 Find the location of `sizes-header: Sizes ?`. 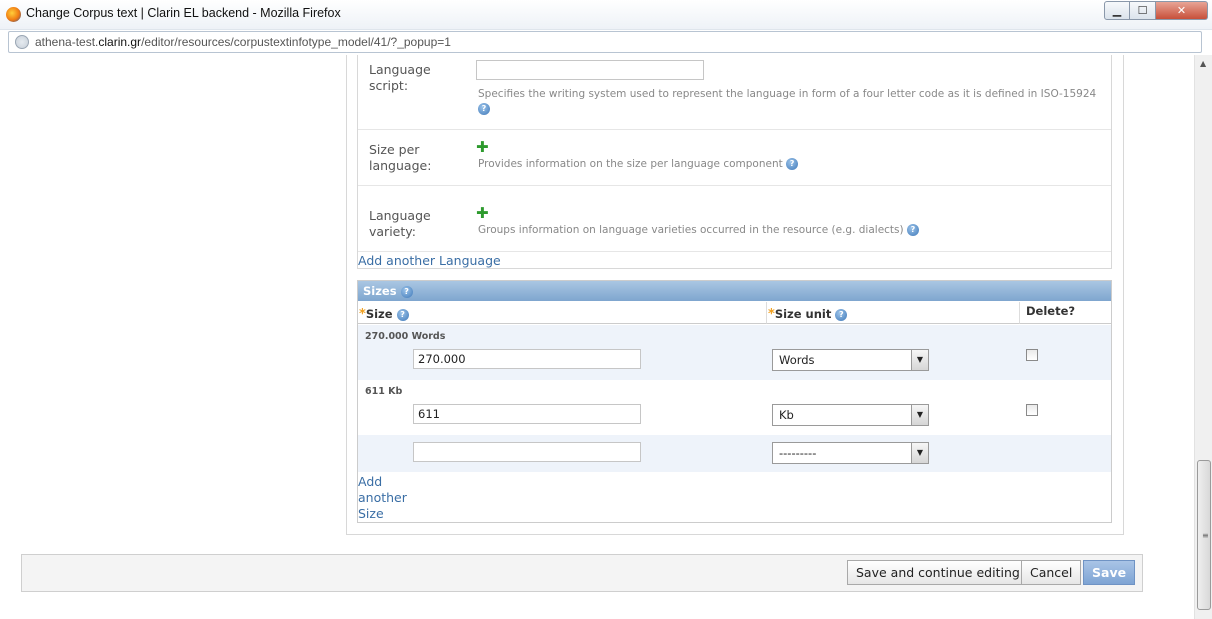

sizes-header: Sizes ? is located at coordinates (734, 291).